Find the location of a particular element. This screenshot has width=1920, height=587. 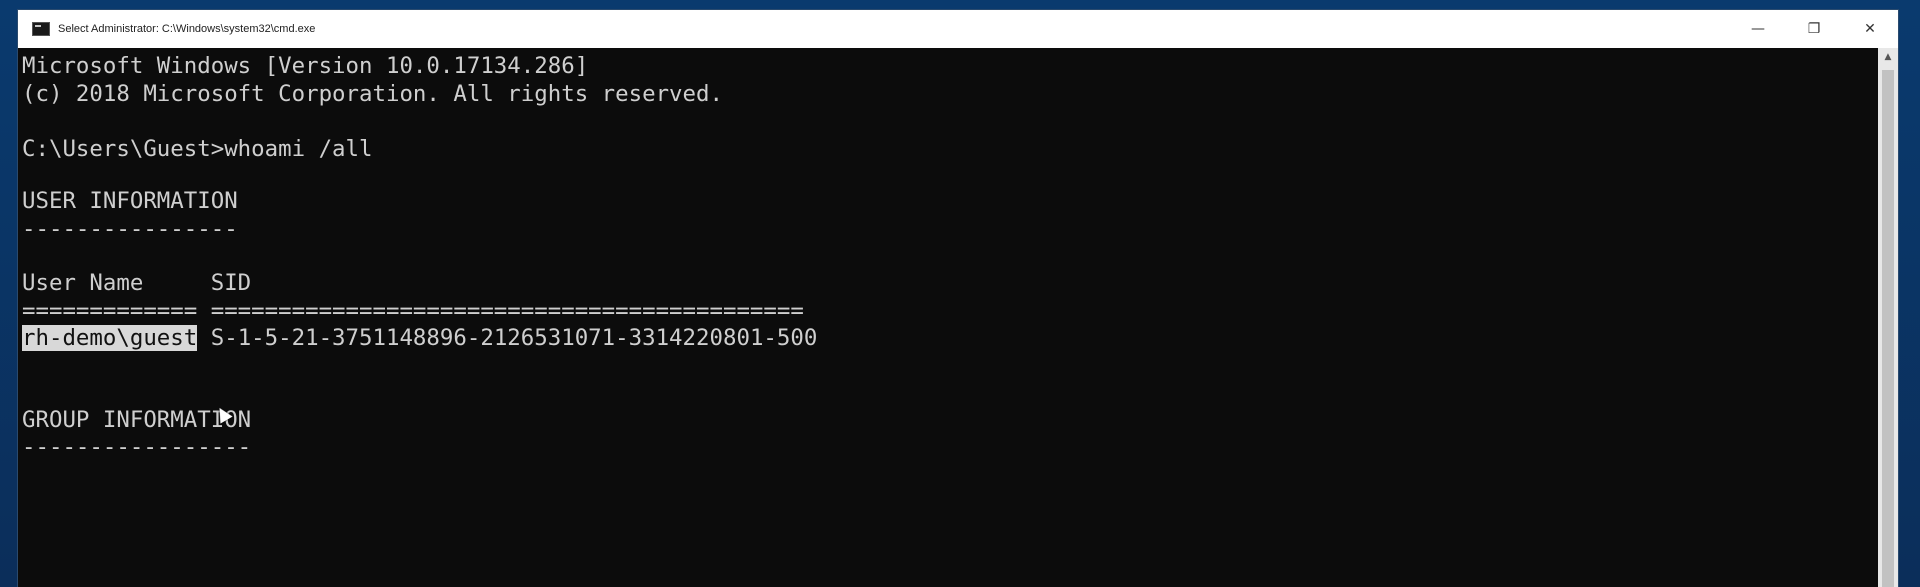

console-line-prompt: C:\Users\Guest>whoami /all is located at coordinates (197, 149).